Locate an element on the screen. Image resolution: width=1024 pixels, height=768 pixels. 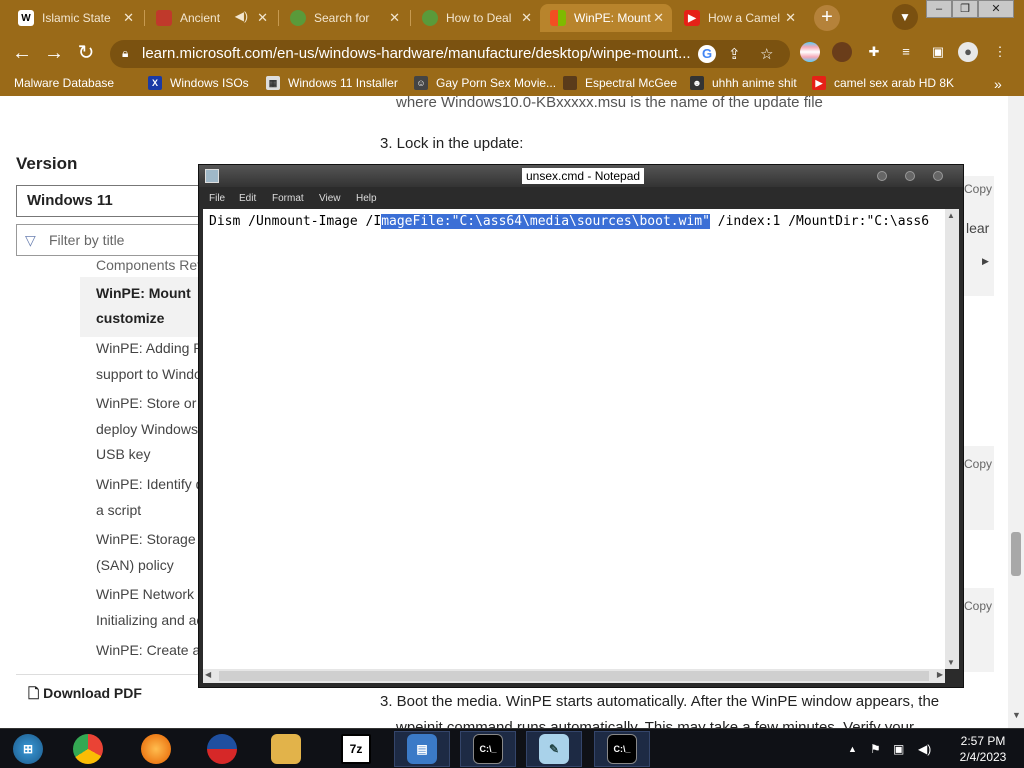
toc-item: WinPE: Identify d is located at coordinates (149, 484).